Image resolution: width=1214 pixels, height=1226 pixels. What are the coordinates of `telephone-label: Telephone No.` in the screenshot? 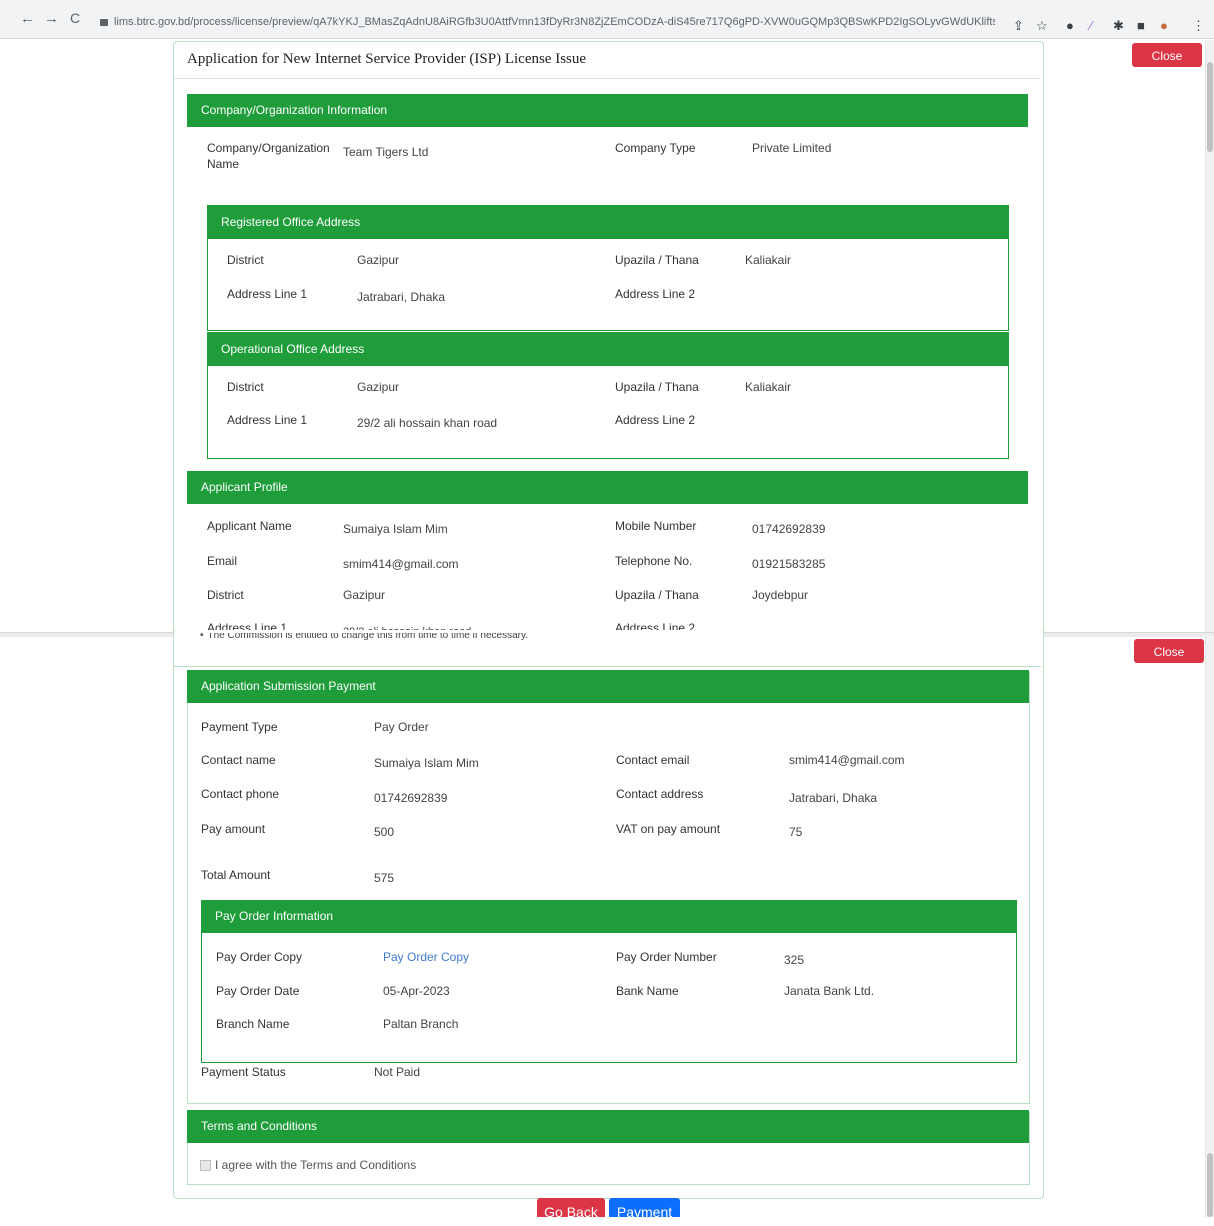 It's located at (654, 561).